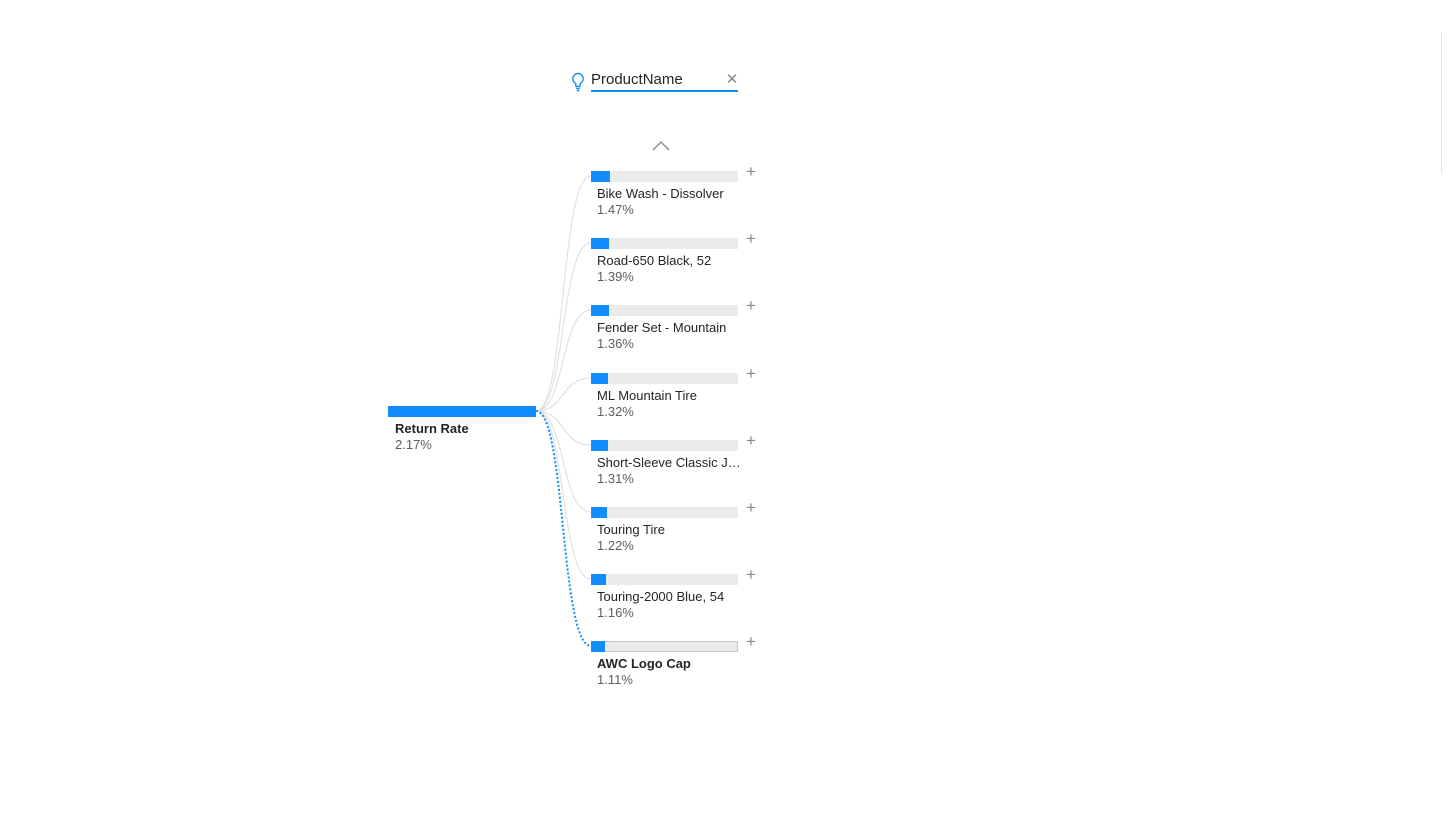  I want to click on child-label: Road-650 Black, 52, so click(654, 260).